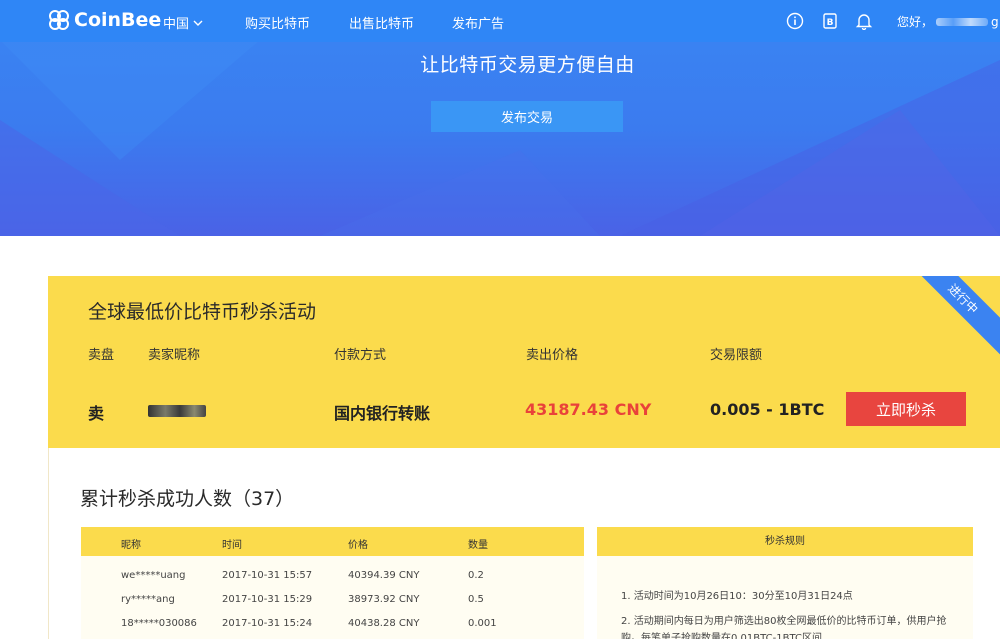 Image resolution: width=1000 pixels, height=639 pixels. I want to click on region-selector: 中国, so click(183, 22).